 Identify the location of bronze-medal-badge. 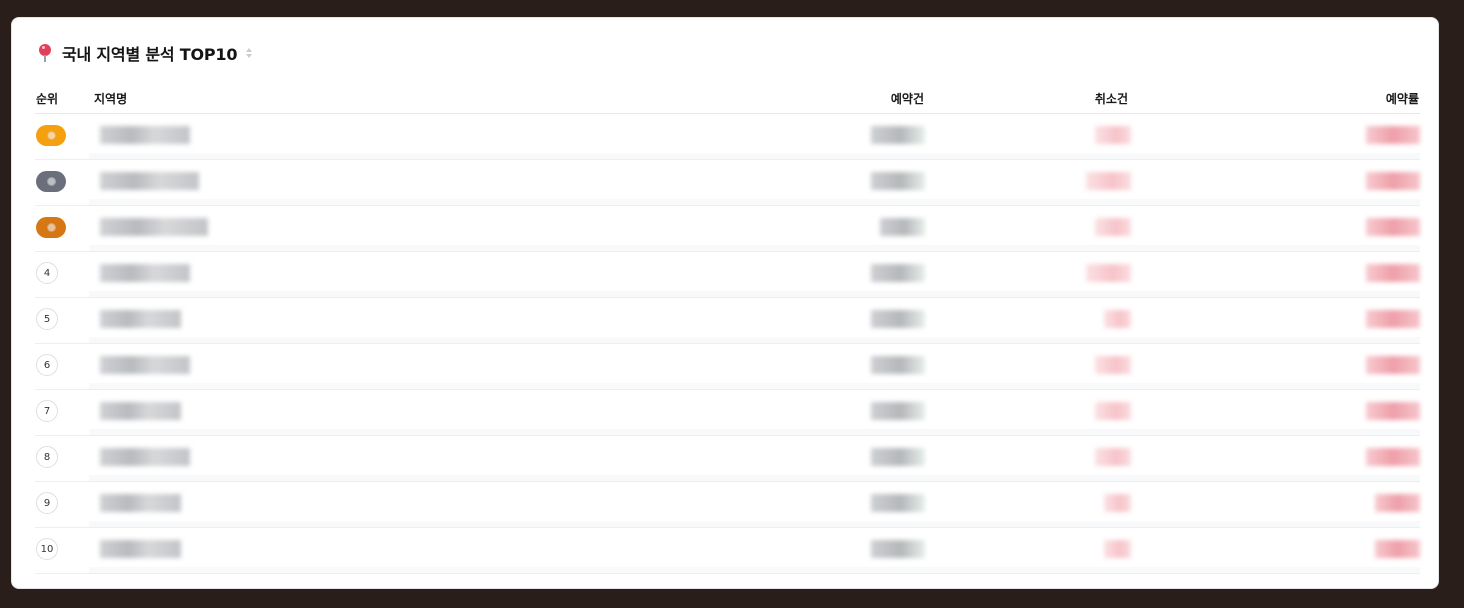
(51, 227).